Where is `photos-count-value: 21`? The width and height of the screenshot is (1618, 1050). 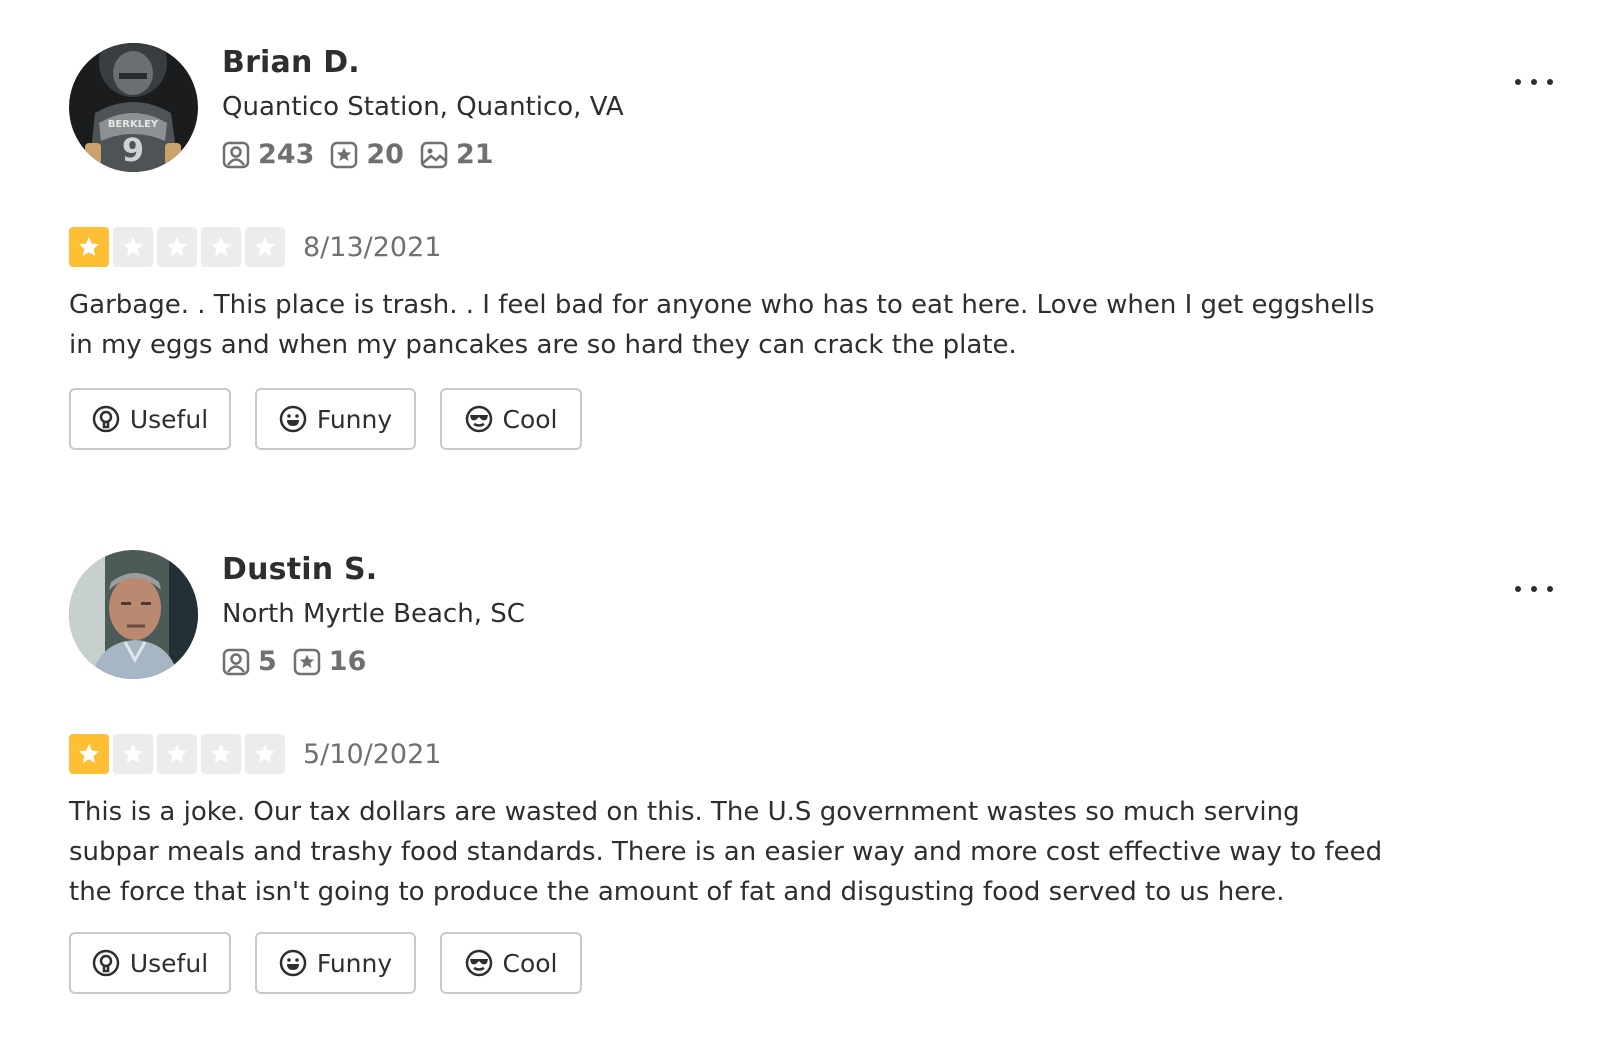
photos-count-value: 21 is located at coordinates (474, 154).